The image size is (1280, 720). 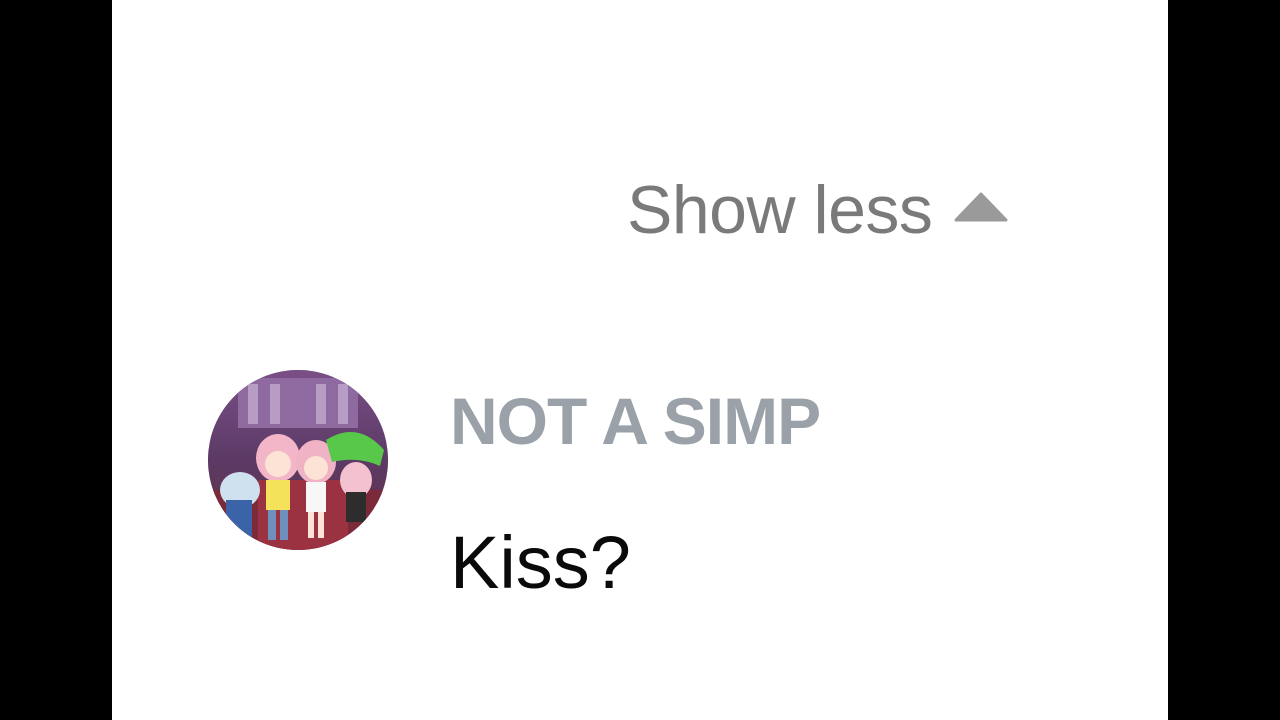 I want to click on avatar, so click(x=298, y=460).